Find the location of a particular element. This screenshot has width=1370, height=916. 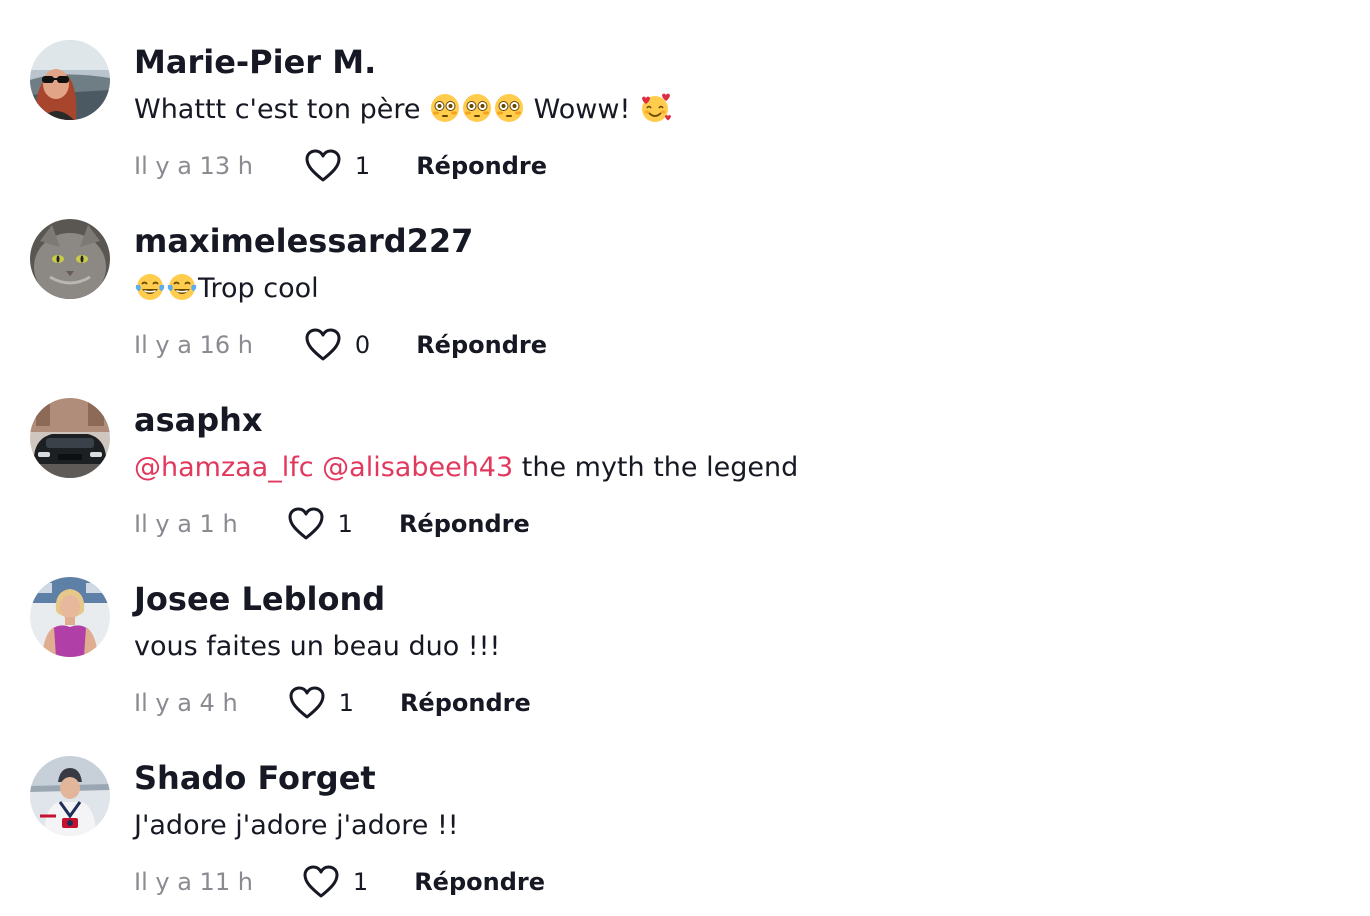

comment-timestamp: Il y a 11 h is located at coordinates (193, 882).